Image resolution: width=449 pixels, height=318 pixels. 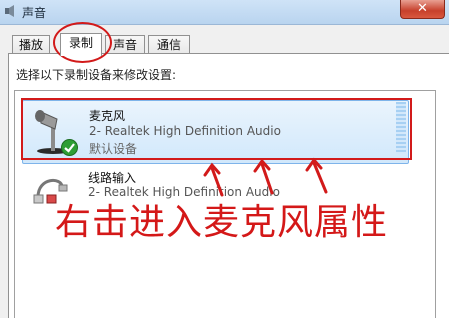 What do you see at coordinates (222, 222) in the screenshot?
I see `annotation-text: 右击进入麦克风属性` at bounding box center [222, 222].